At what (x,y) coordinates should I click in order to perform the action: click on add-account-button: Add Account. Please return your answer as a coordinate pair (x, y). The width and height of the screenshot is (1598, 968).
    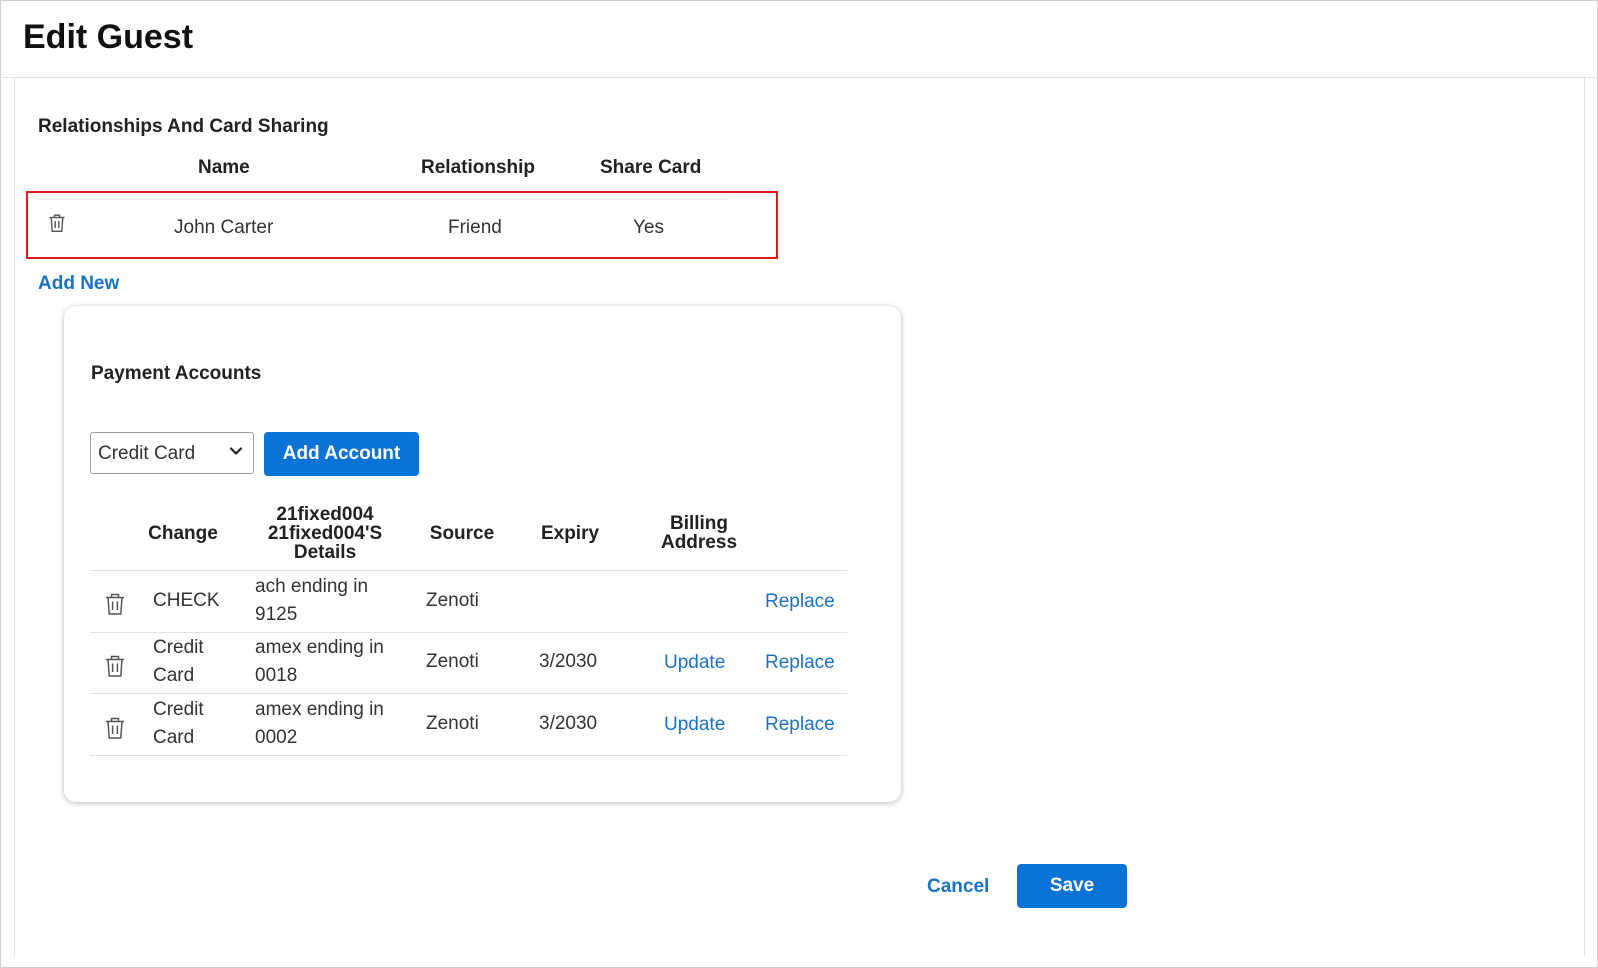
    Looking at the image, I should click on (341, 454).